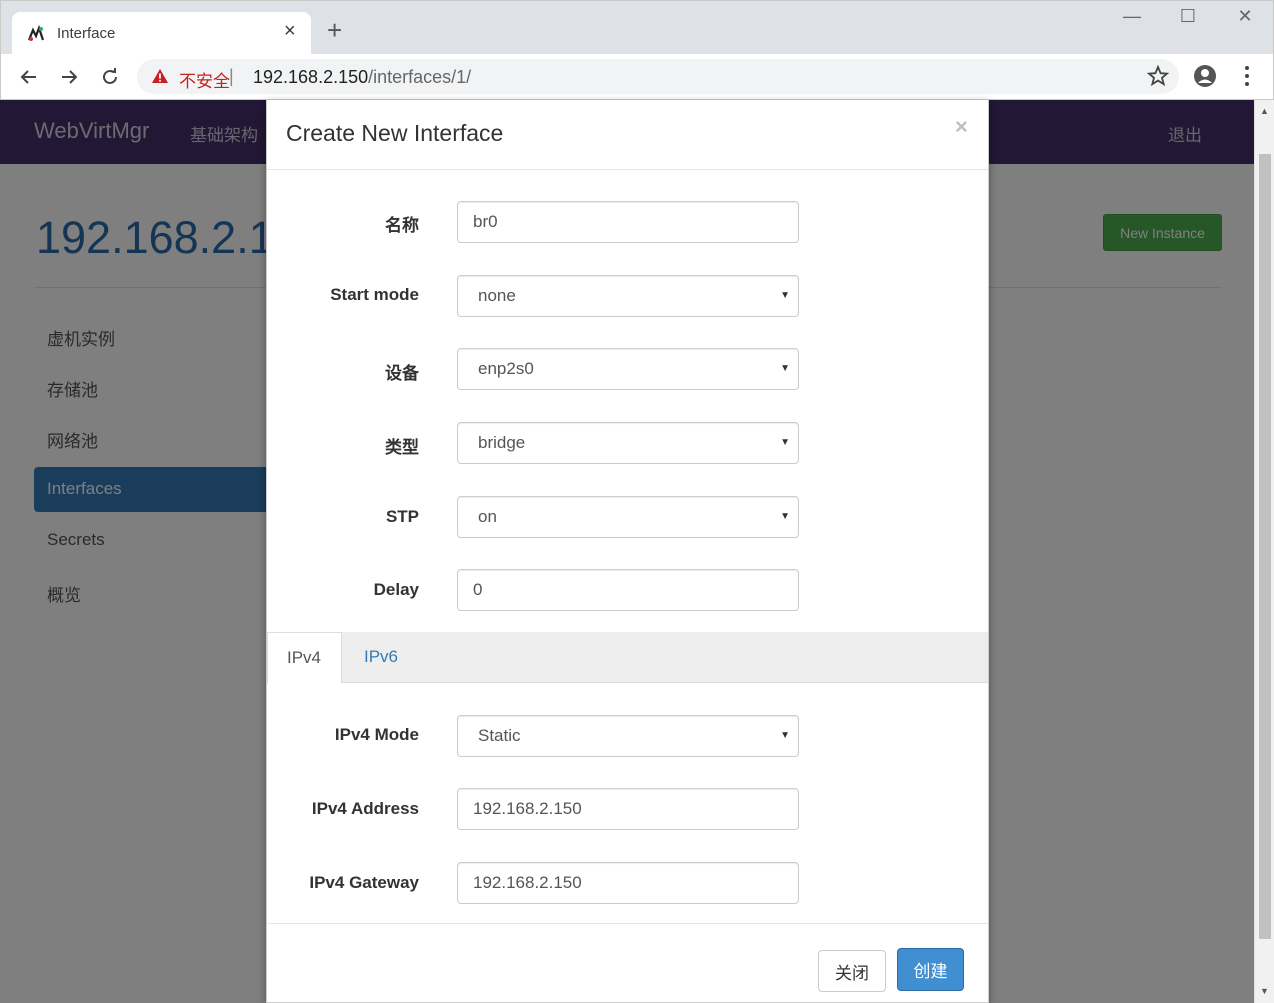 This screenshot has width=1274, height=1003. Describe the element at coordinates (86, 33) in the screenshot. I see `tab-title: Interface` at that location.